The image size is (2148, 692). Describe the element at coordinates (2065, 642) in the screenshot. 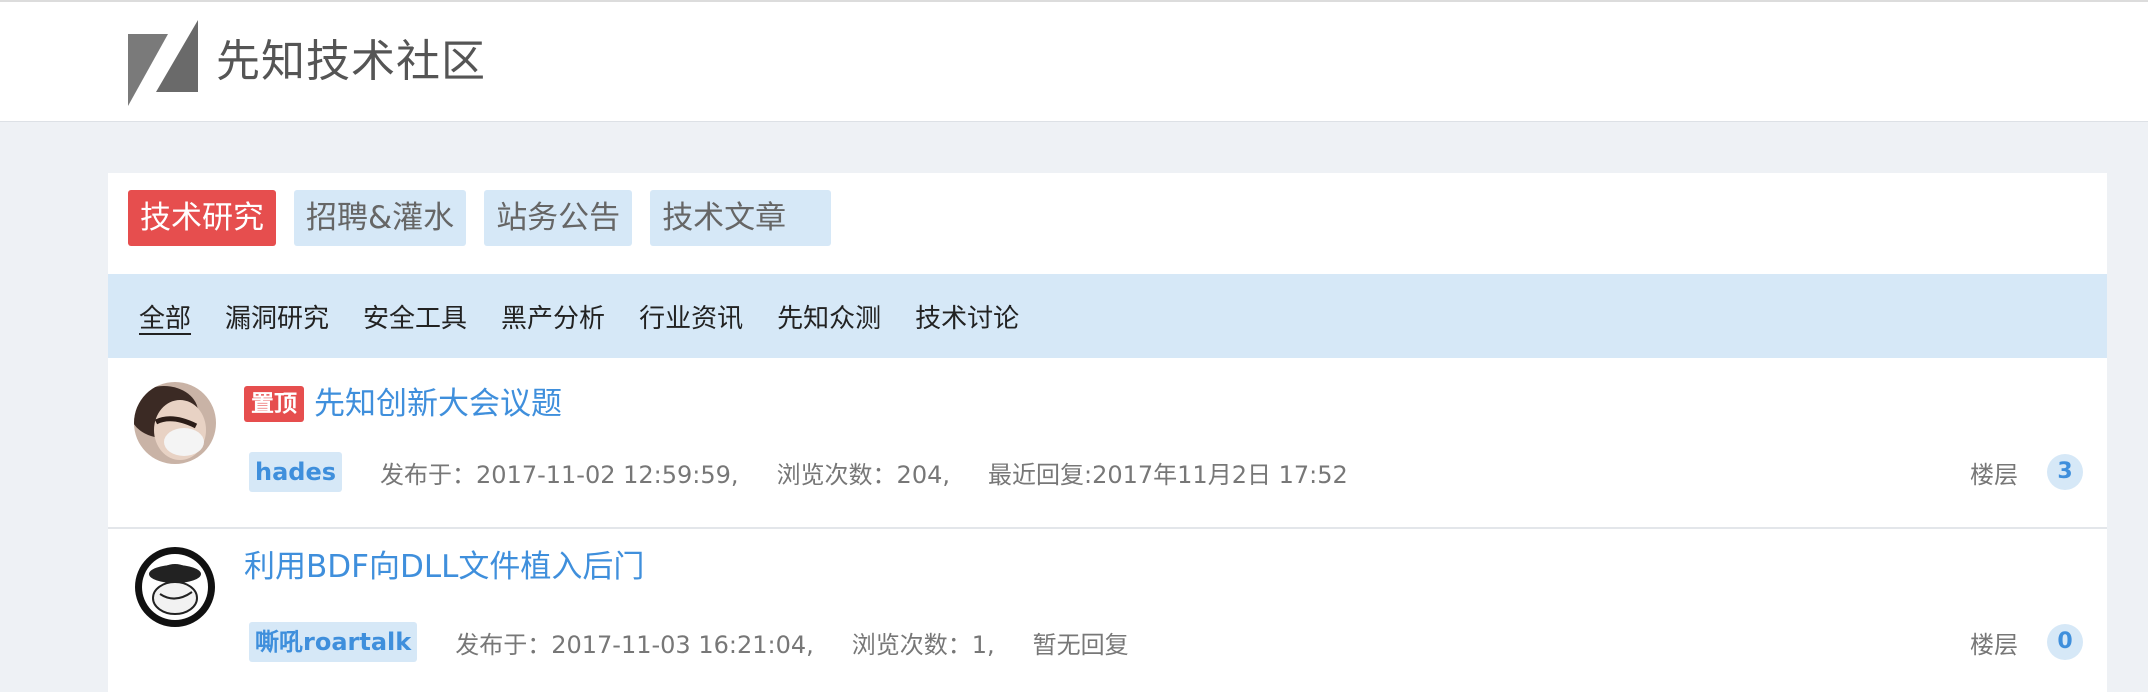

I see `floor-count-badge: 0` at that location.